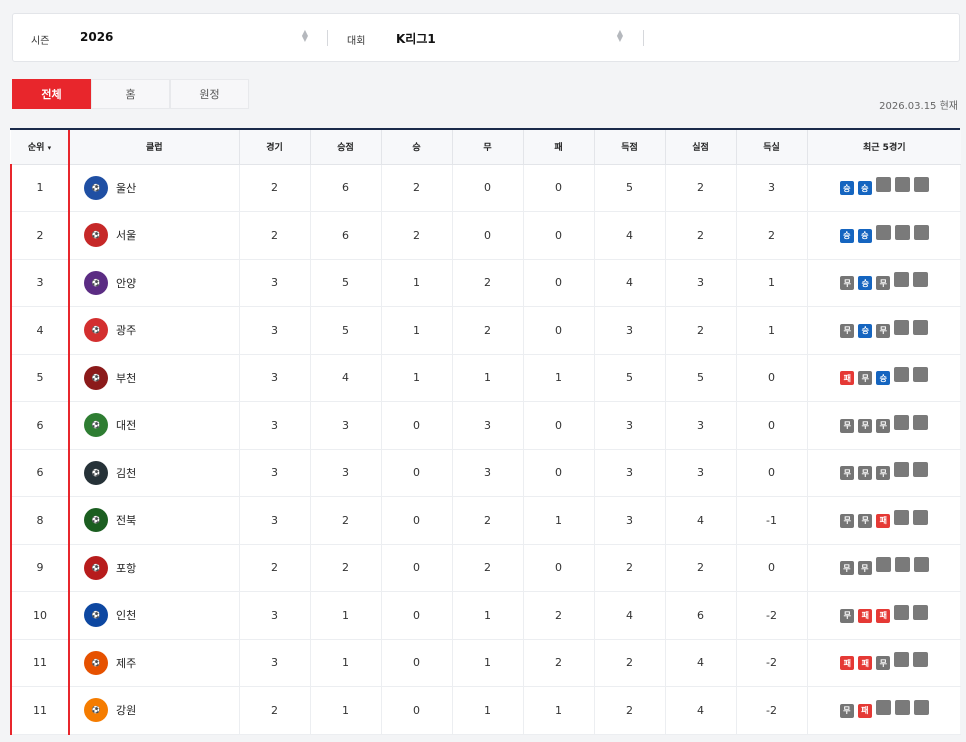  Describe the element at coordinates (154, 663) in the screenshot. I see `club-cell: ⚽ 제주` at that location.